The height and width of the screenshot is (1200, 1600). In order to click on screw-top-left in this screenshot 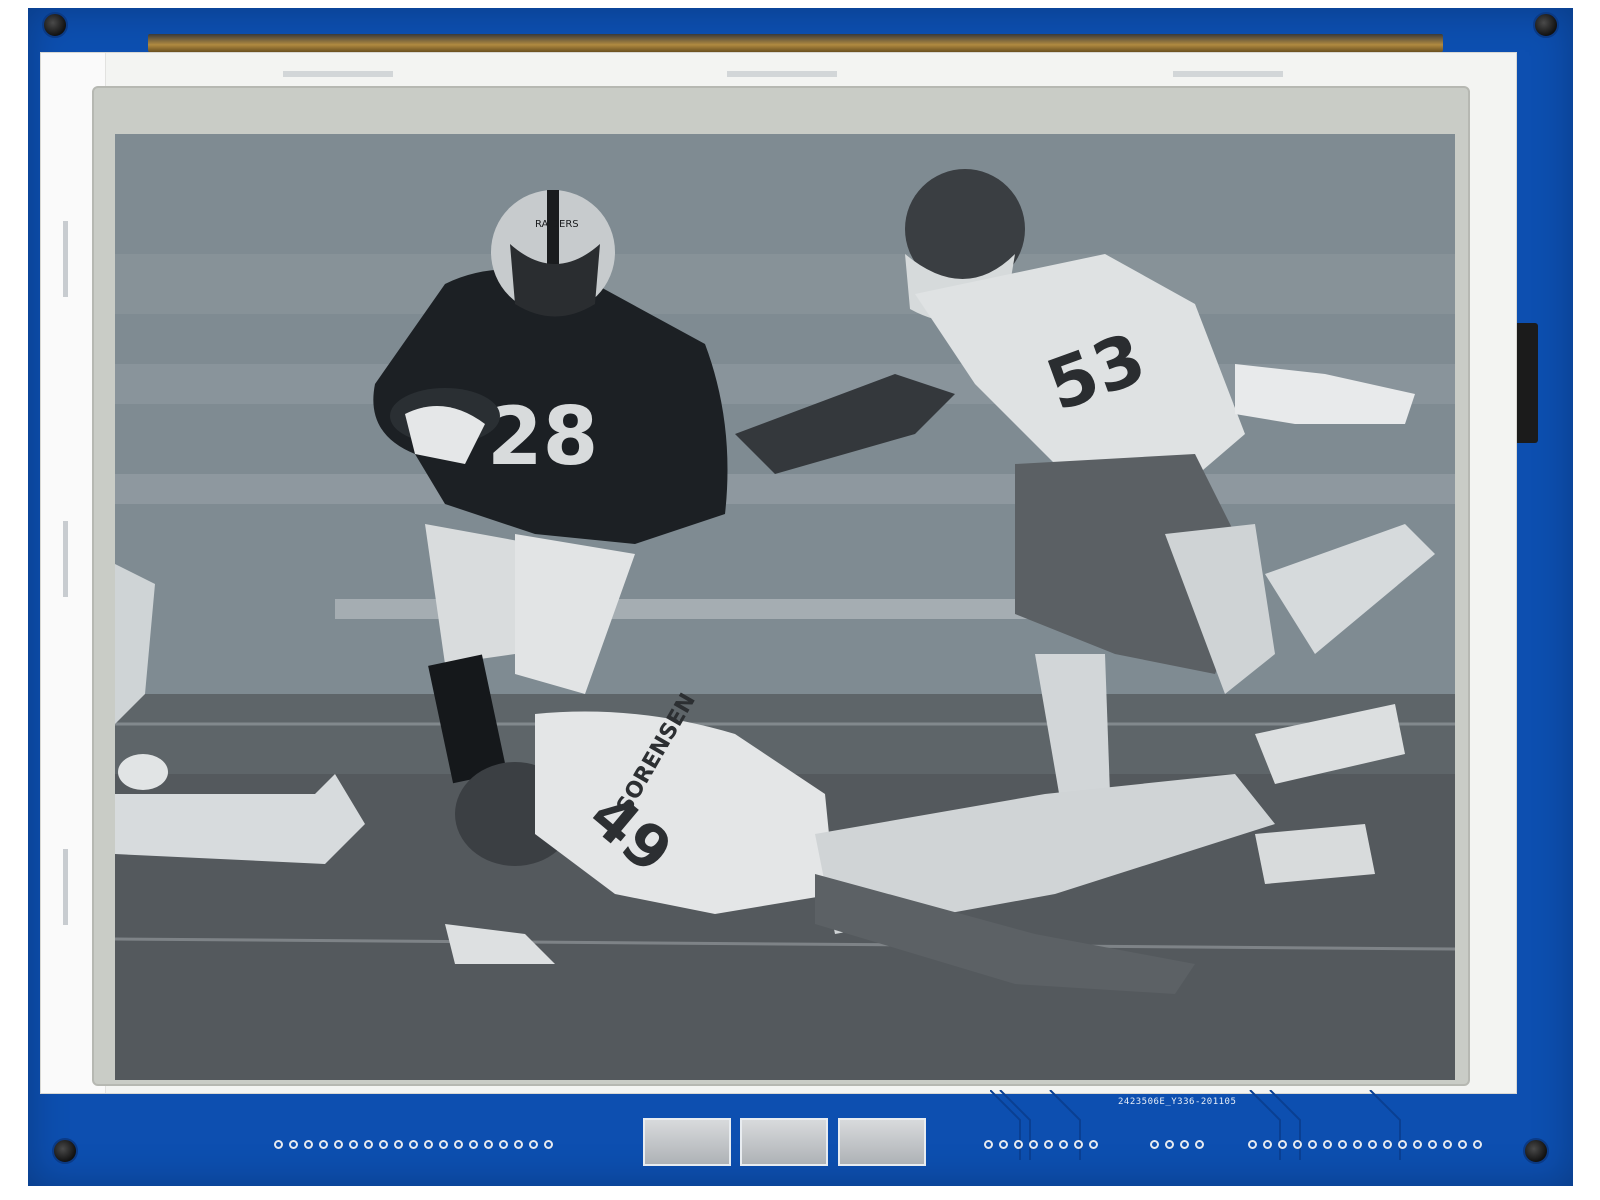, I will do `click(55, 25)`.